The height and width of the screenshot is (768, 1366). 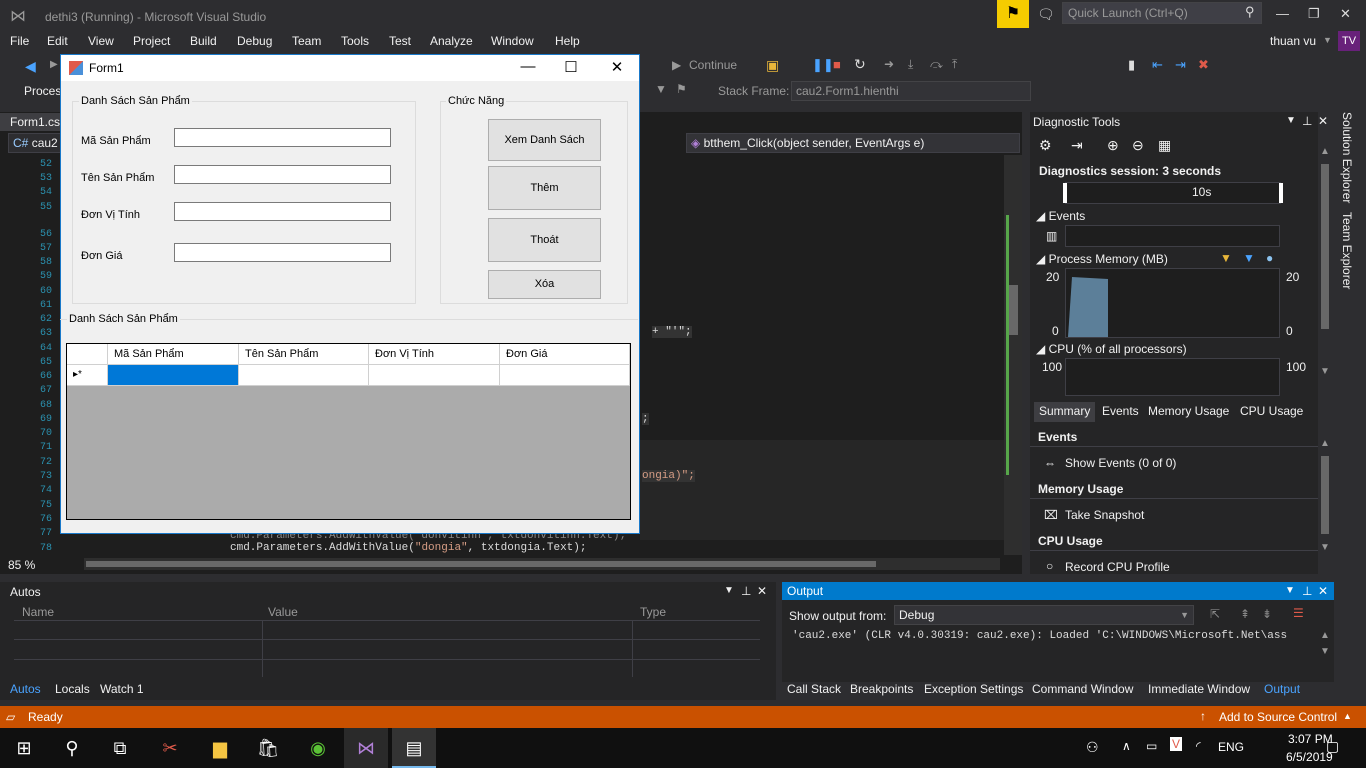 What do you see at coordinates (1325, 644) in the screenshot?
I see `output-scrollbar: ▲ ▼` at bounding box center [1325, 644].